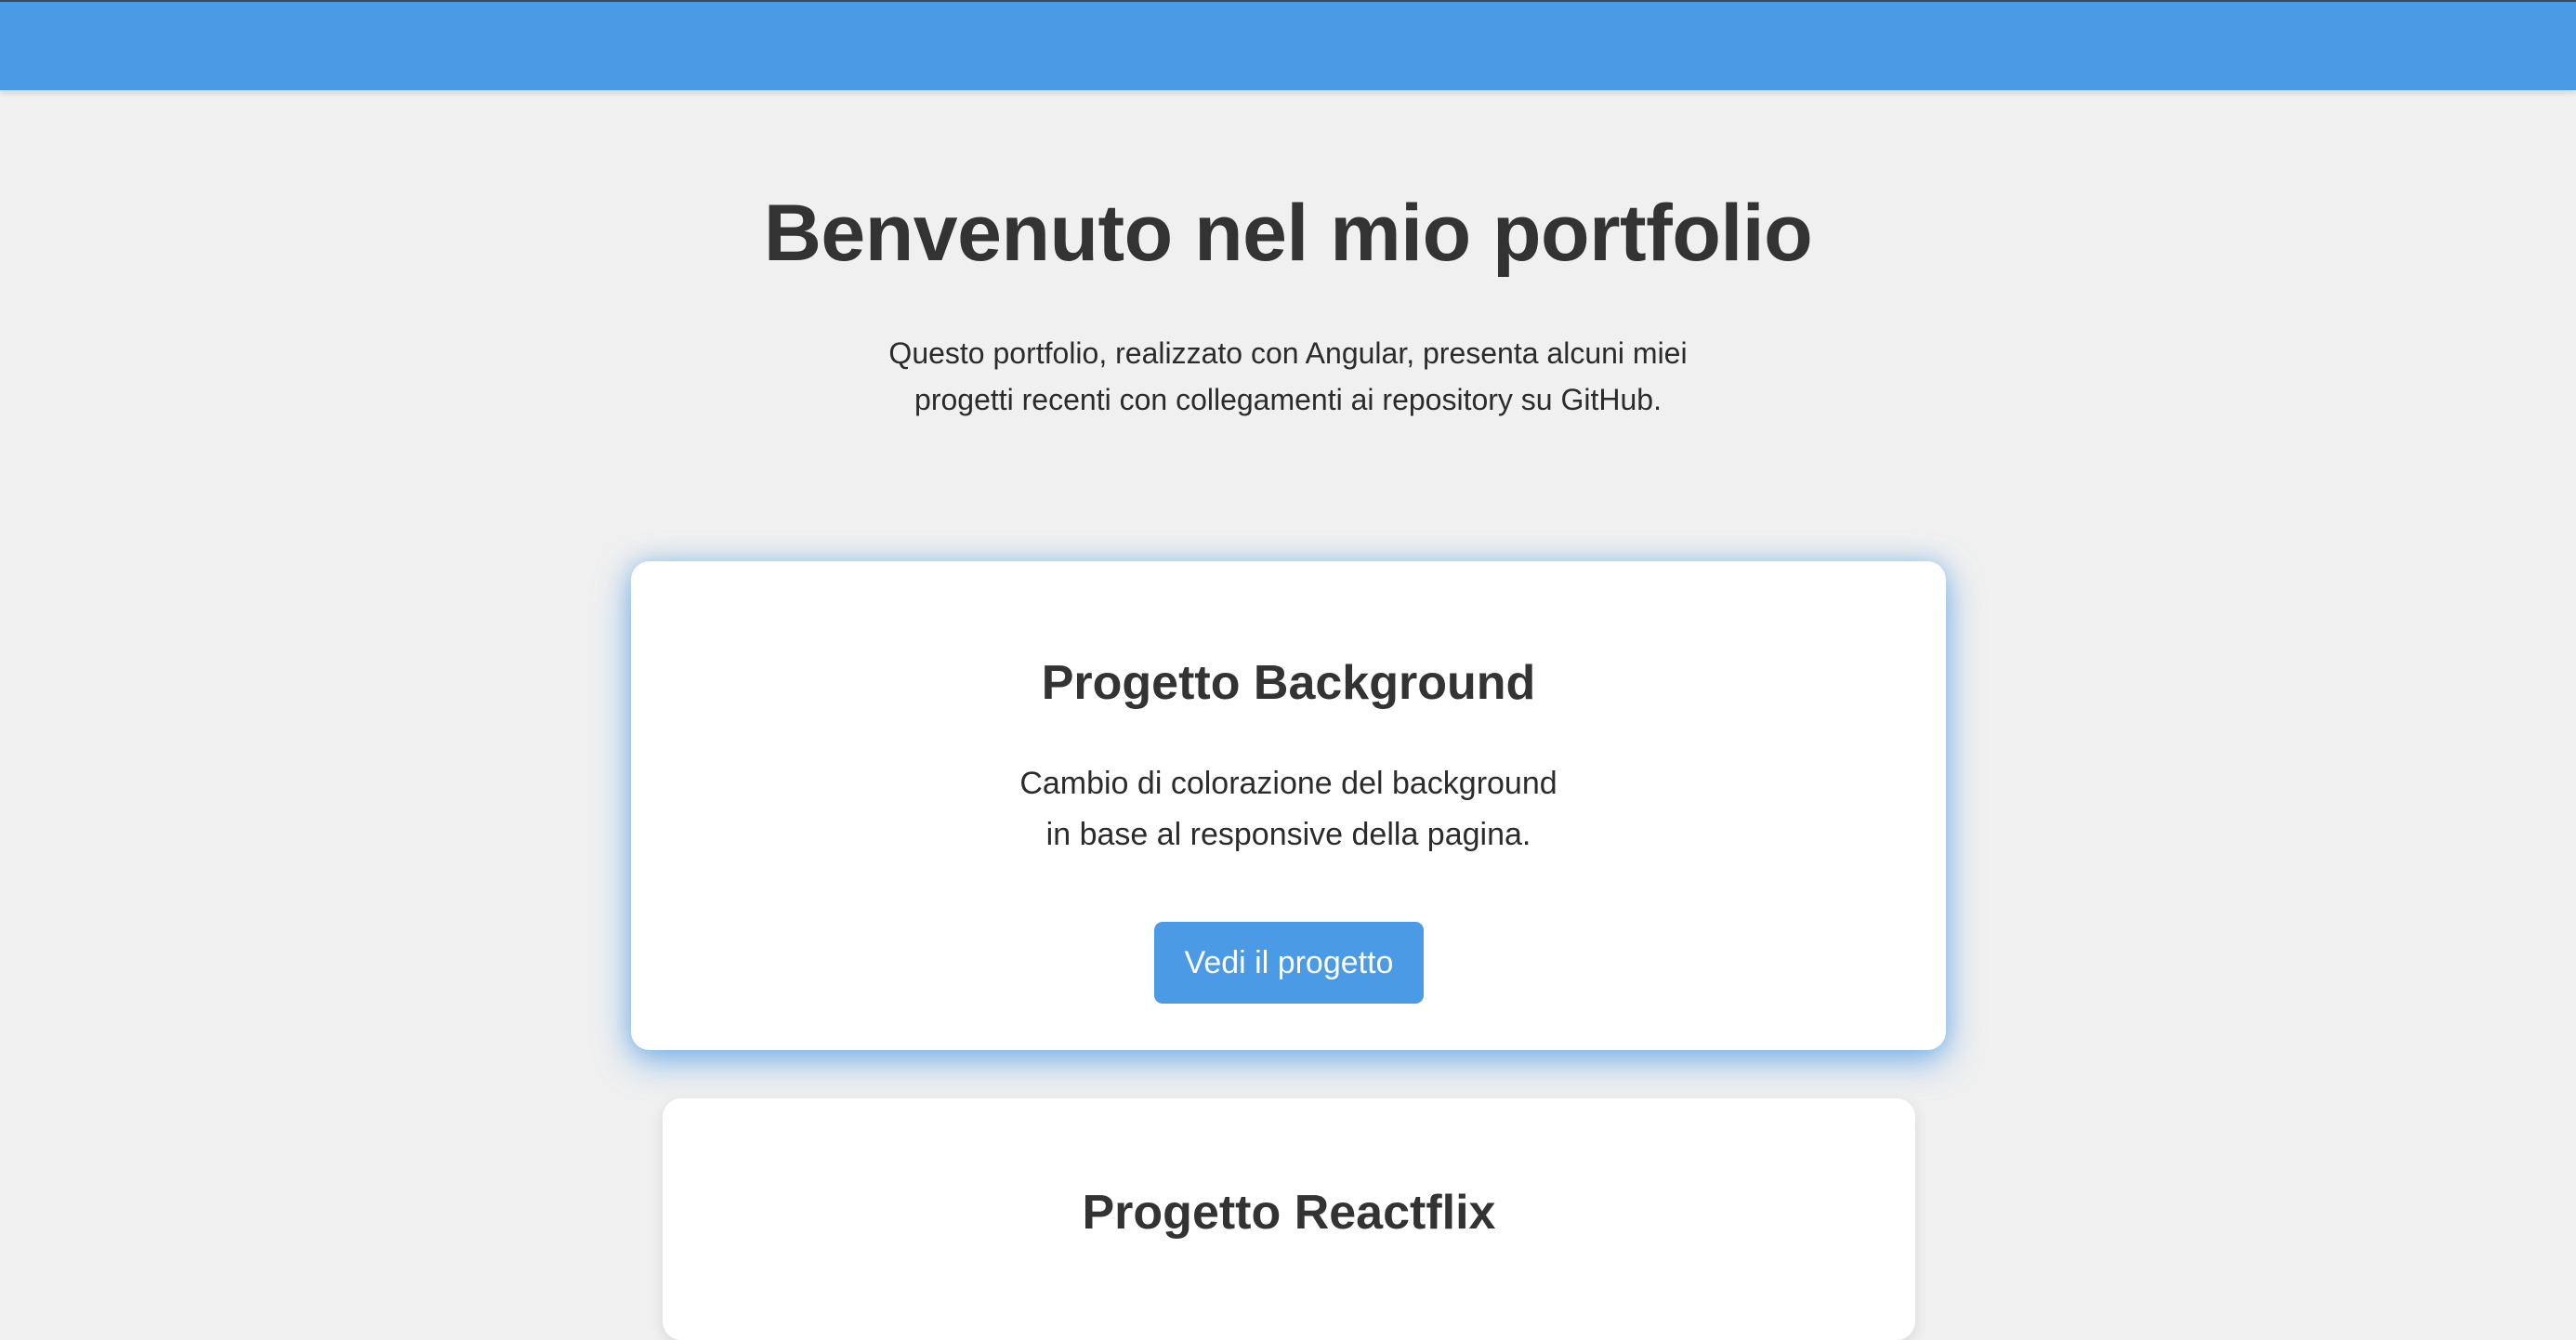 This screenshot has width=2576, height=1340. I want to click on project-card-reactflix: Progetto Reactflix, so click(1289, 1219).